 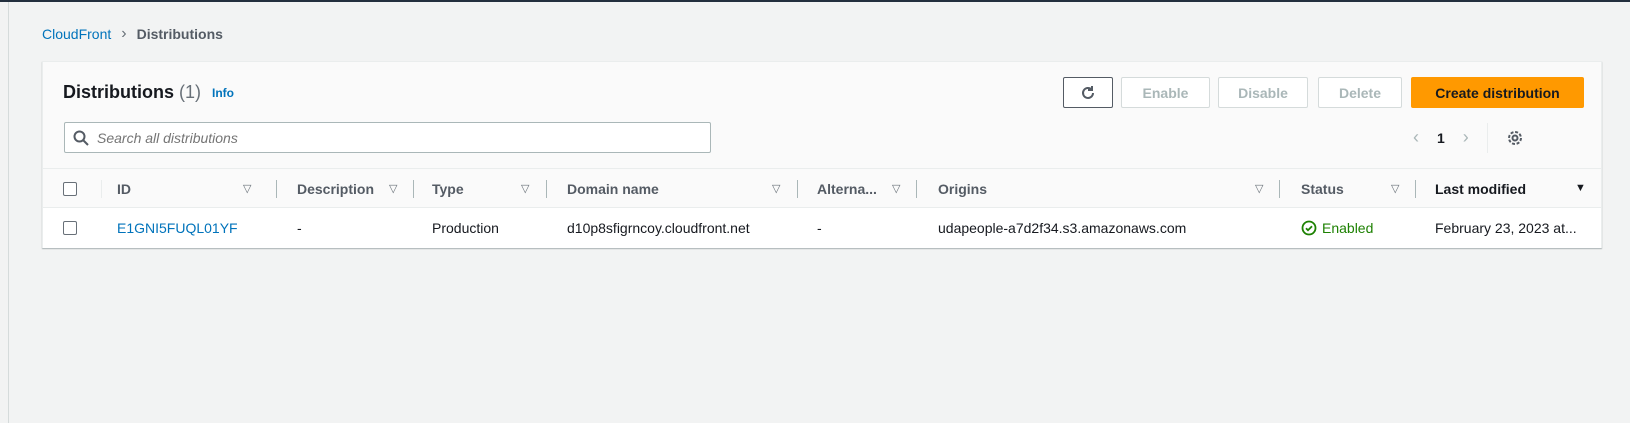 What do you see at coordinates (1487, 137) in the screenshot?
I see `divider` at bounding box center [1487, 137].